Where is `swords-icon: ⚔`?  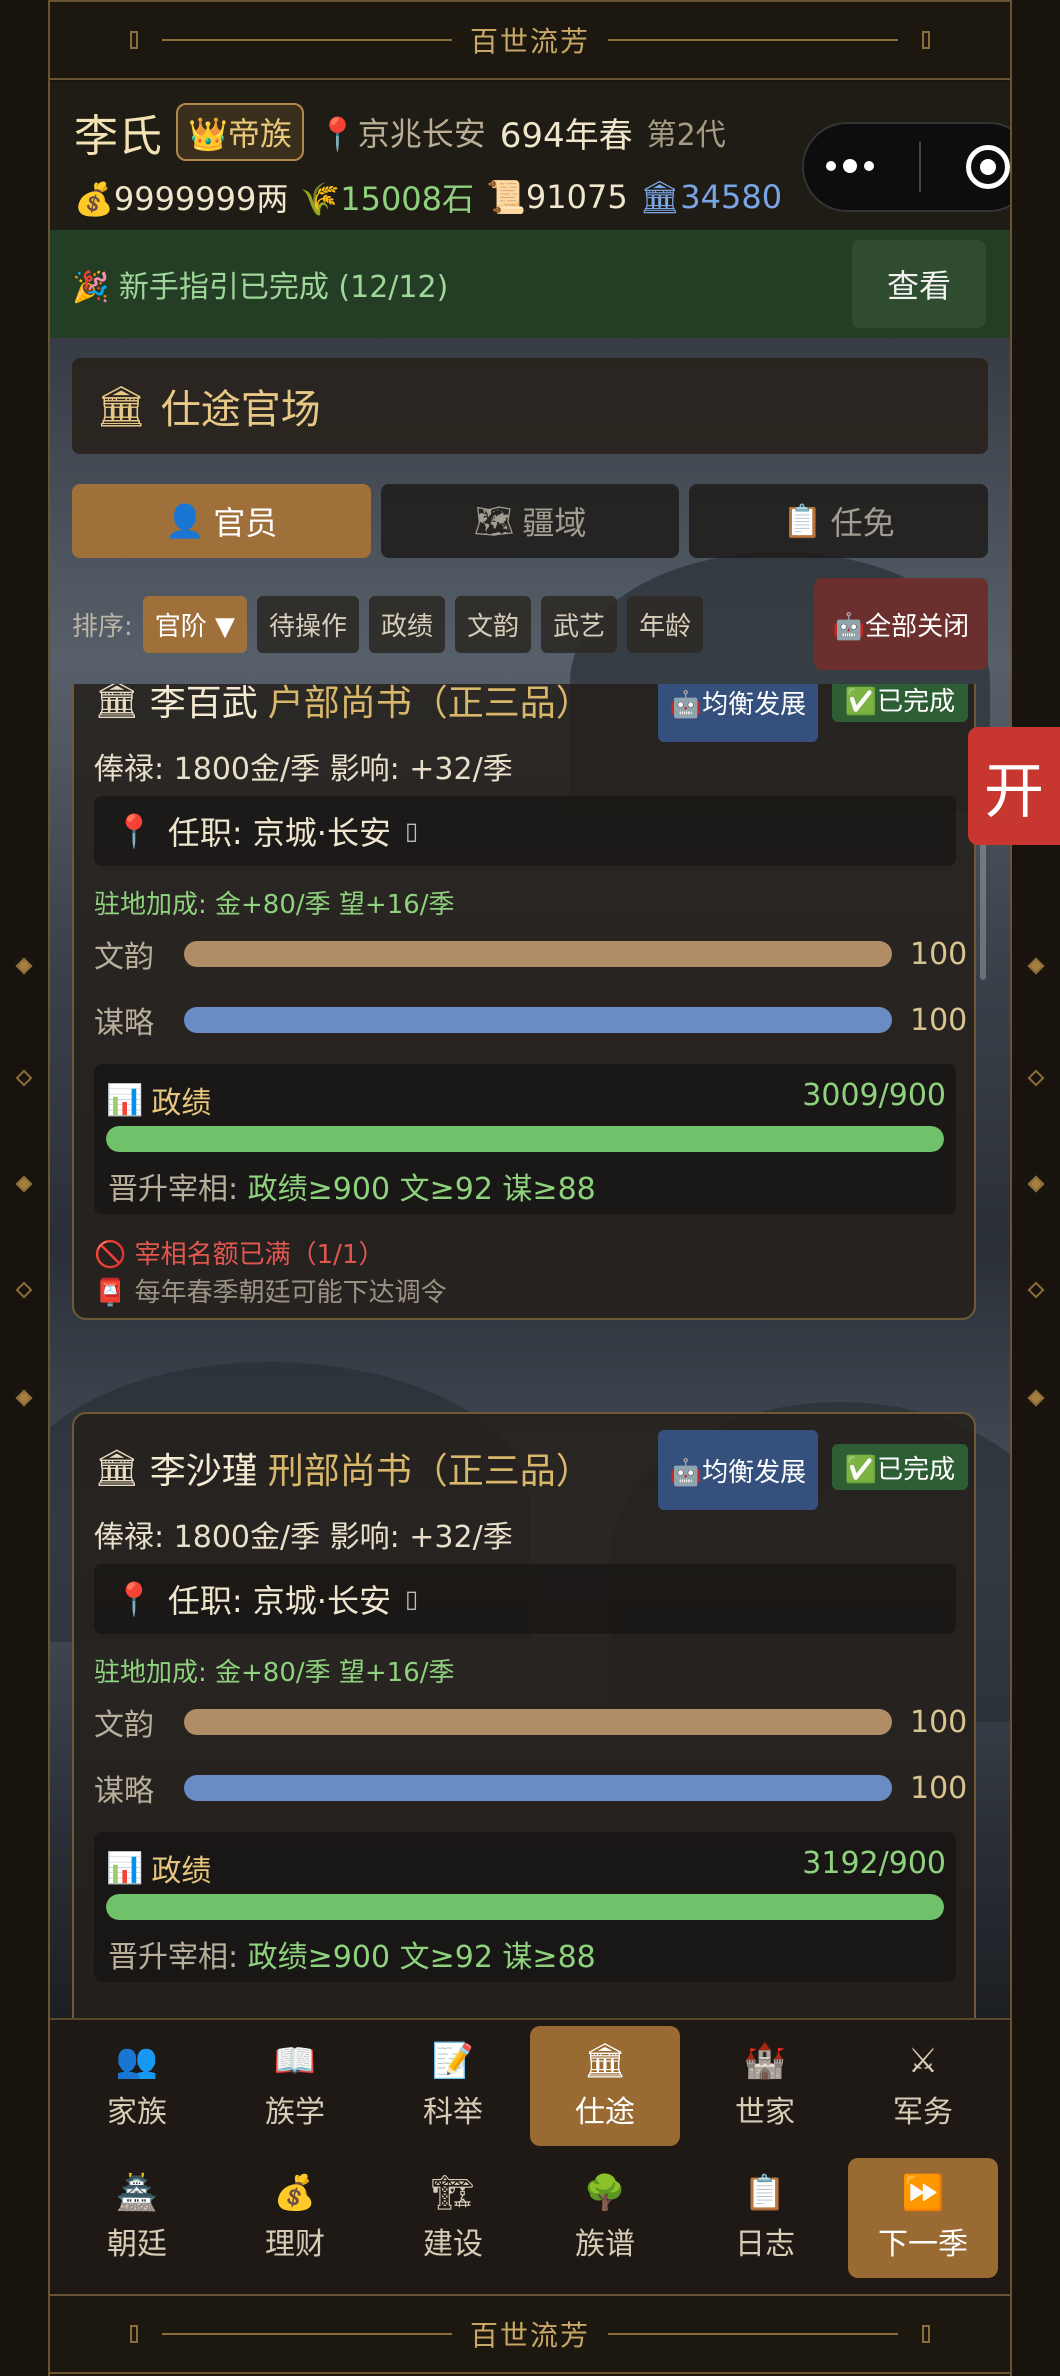
swords-icon: ⚔ is located at coordinates (923, 2061).